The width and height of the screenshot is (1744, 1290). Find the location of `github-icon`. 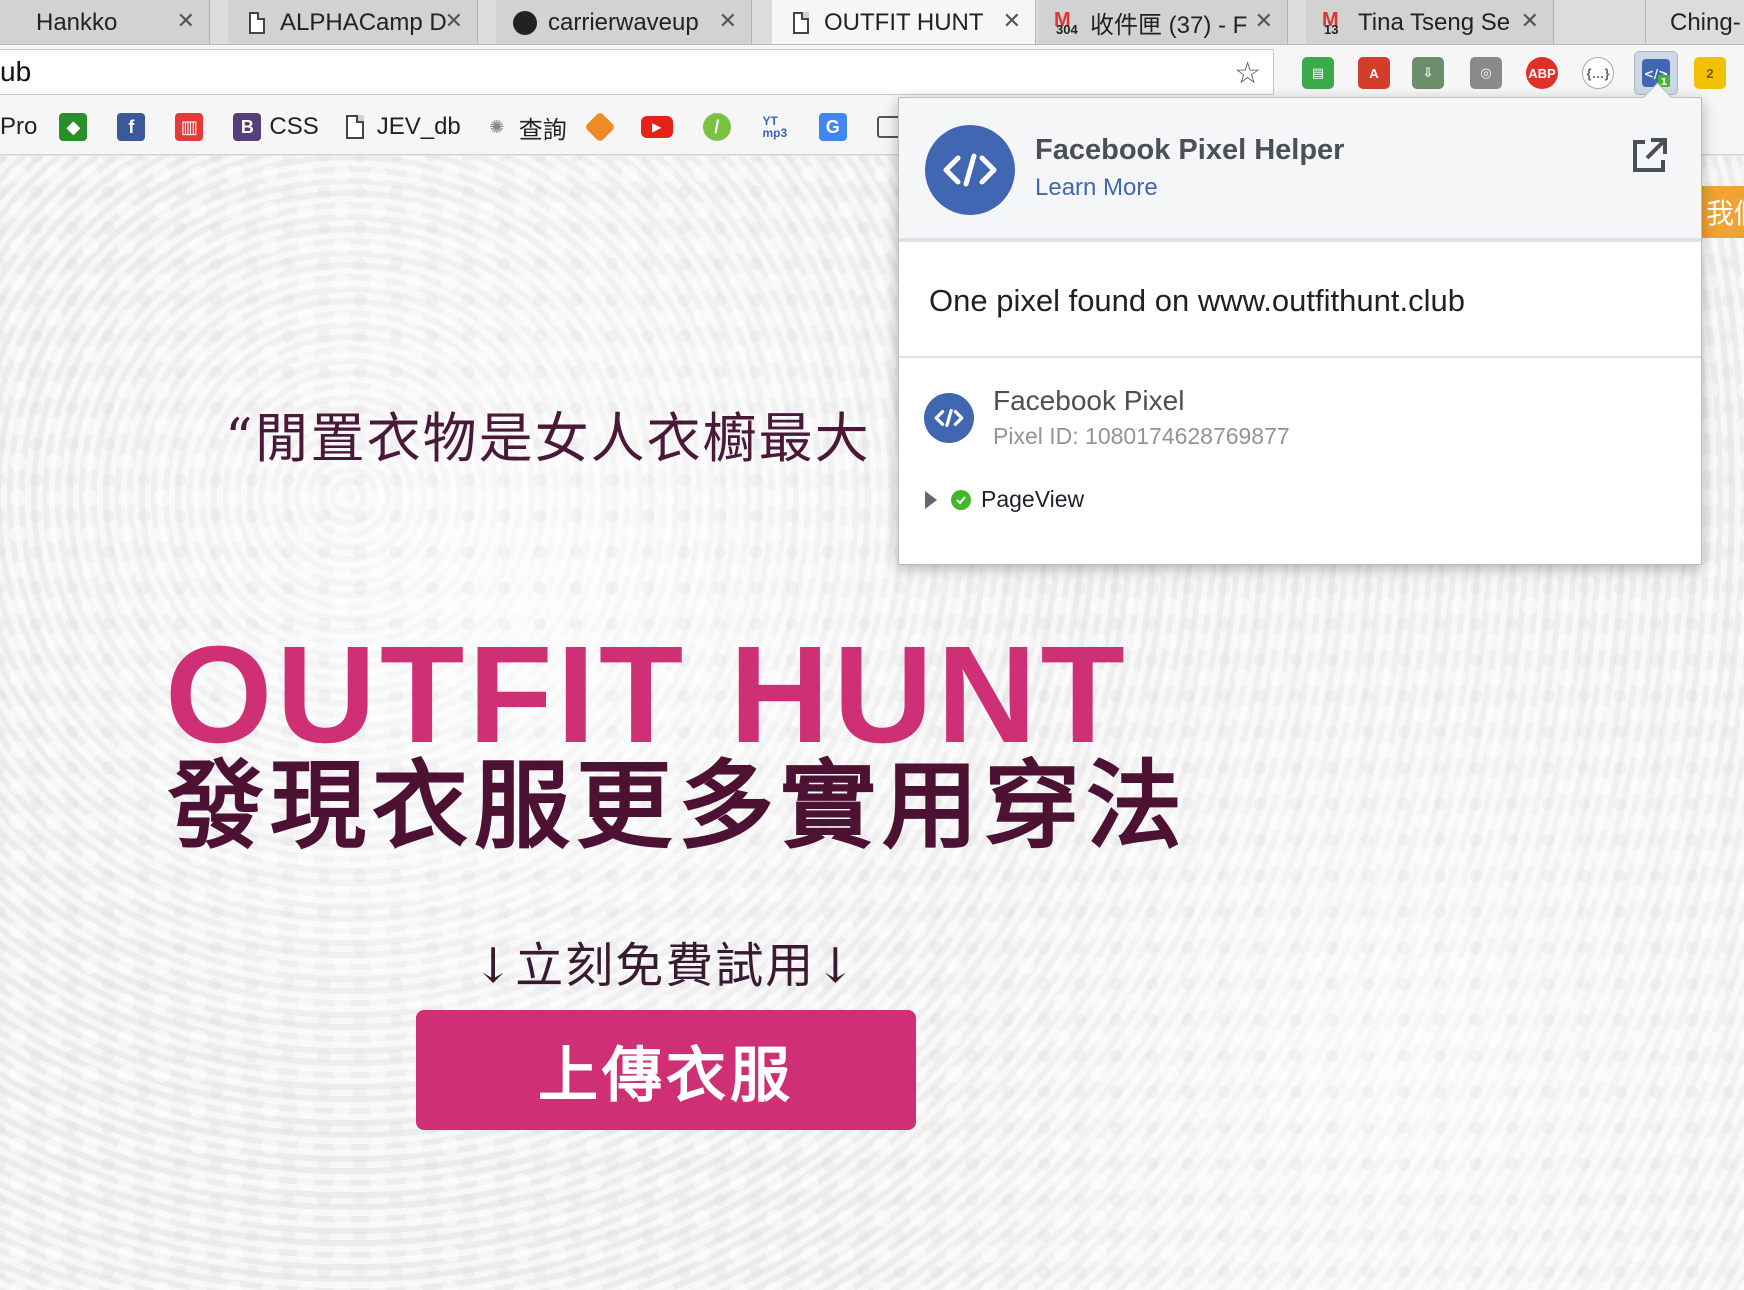

github-icon is located at coordinates (525, 23).